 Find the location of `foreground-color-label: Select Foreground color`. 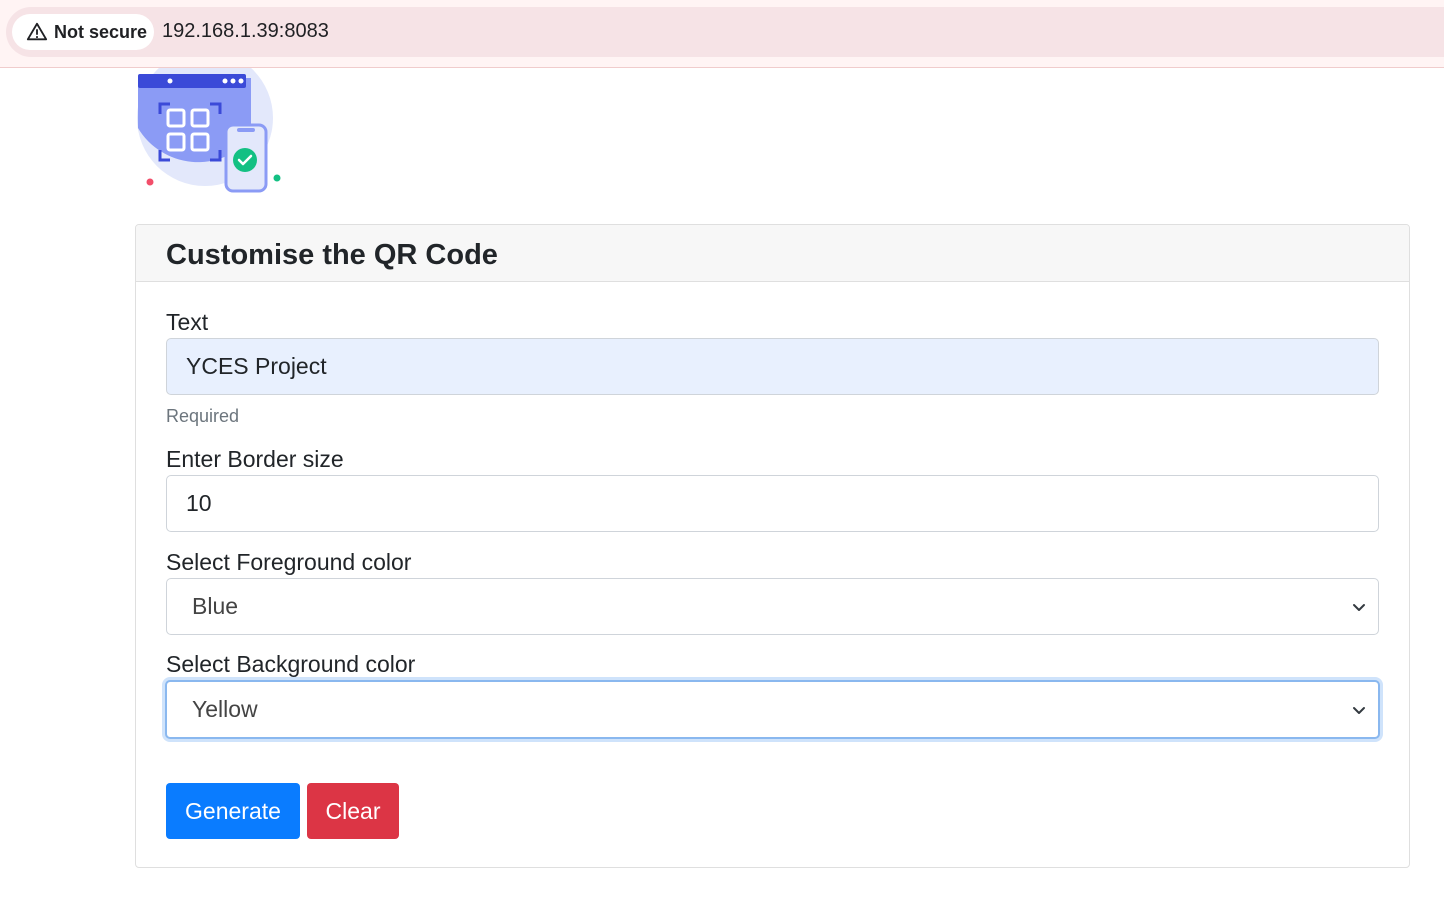

foreground-color-label: Select Foreground color is located at coordinates (289, 562).